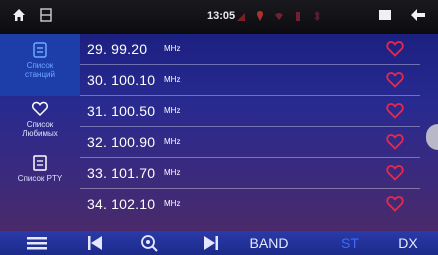 The image size is (438, 255). Describe the element at coordinates (418, 17) in the screenshot. I see `back-icon` at that location.